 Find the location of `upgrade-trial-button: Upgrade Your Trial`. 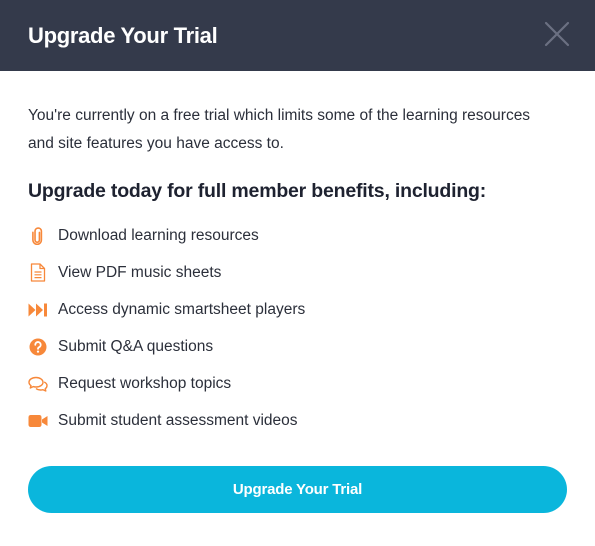

upgrade-trial-button: Upgrade Your Trial is located at coordinates (297, 489).